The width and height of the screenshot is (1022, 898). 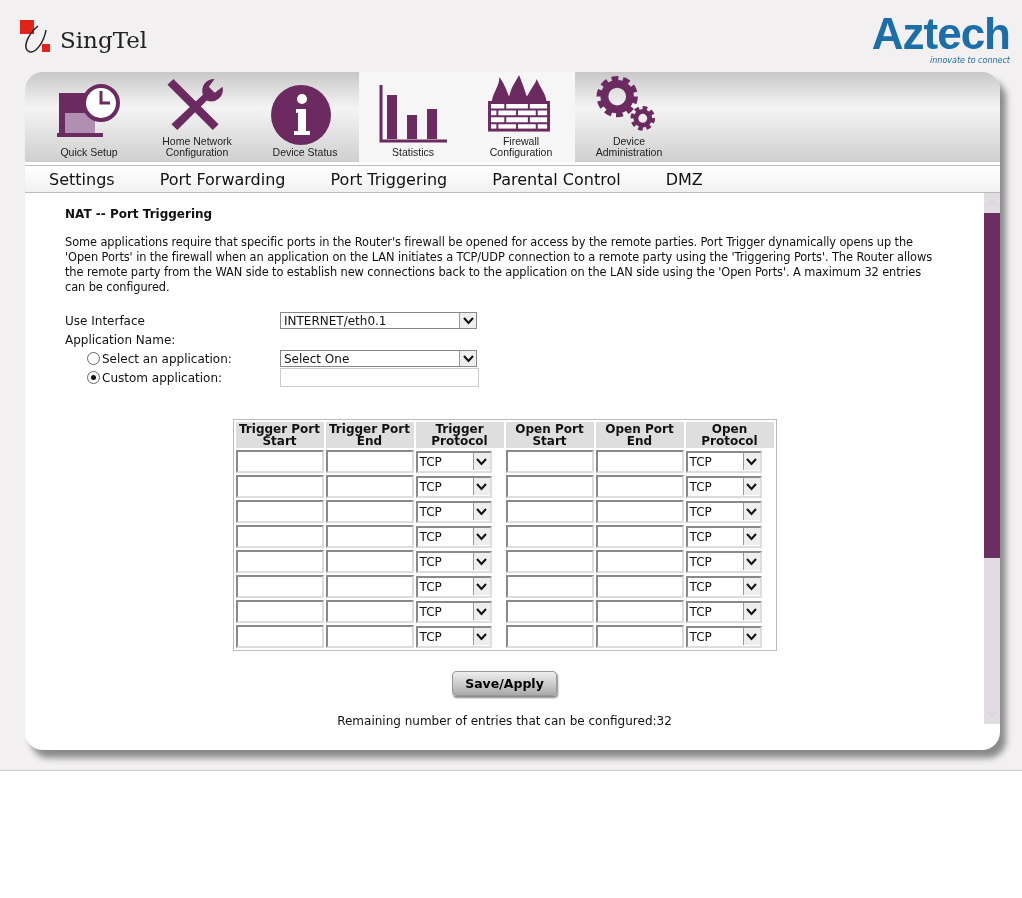 What do you see at coordinates (504, 683) in the screenshot?
I see `save-button: Save/Apply` at bounding box center [504, 683].